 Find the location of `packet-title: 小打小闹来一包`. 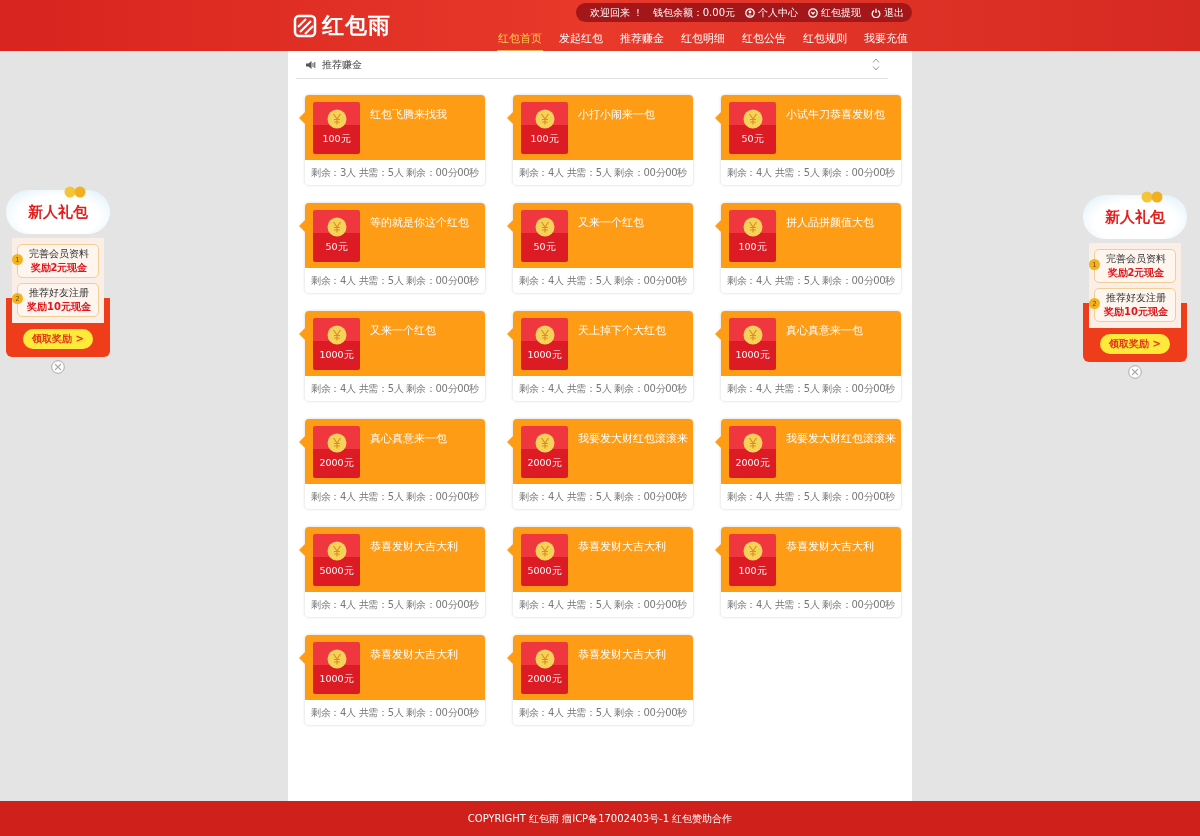

packet-title: 小打小闹来一包 is located at coordinates (616, 115).